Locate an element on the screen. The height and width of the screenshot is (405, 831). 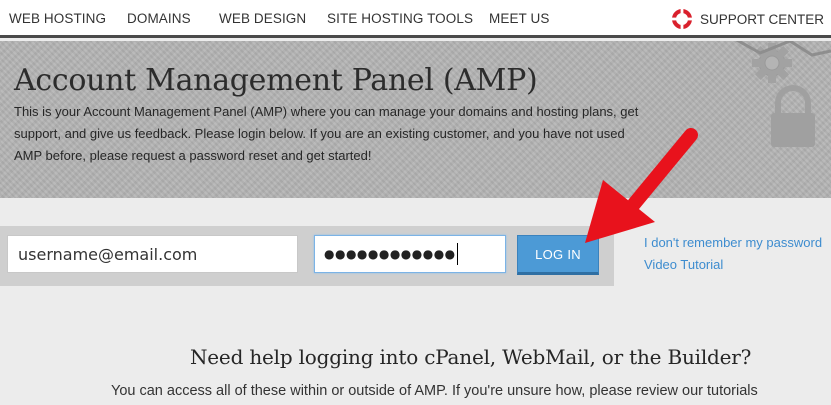
login-button: LOG IN is located at coordinates (558, 255).